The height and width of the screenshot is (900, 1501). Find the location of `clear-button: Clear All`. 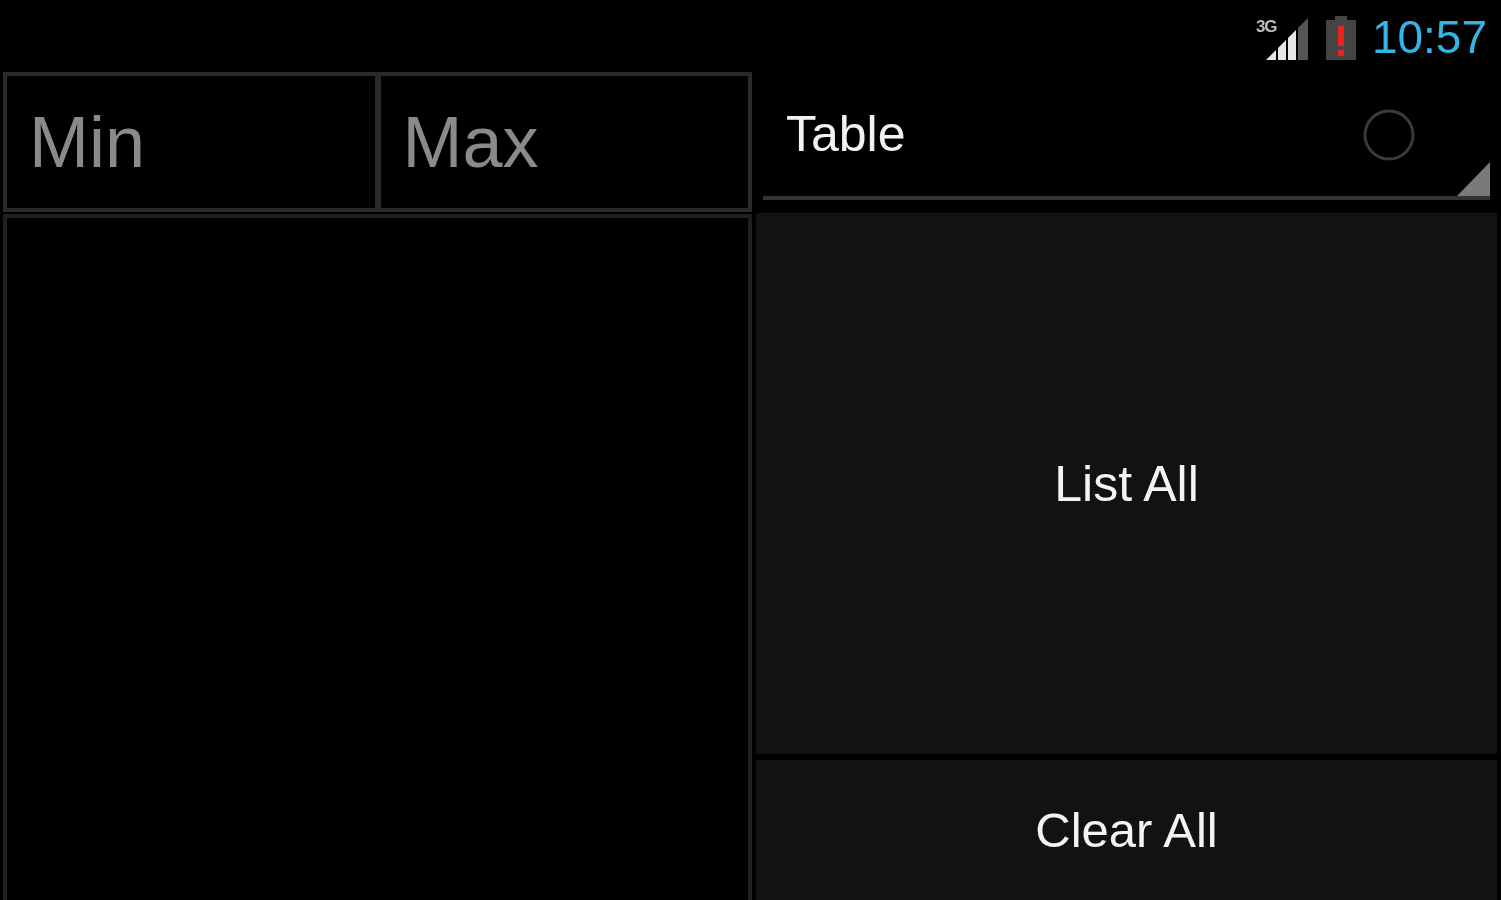

clear-button: Clear All is located at coordinates (1126, 830).